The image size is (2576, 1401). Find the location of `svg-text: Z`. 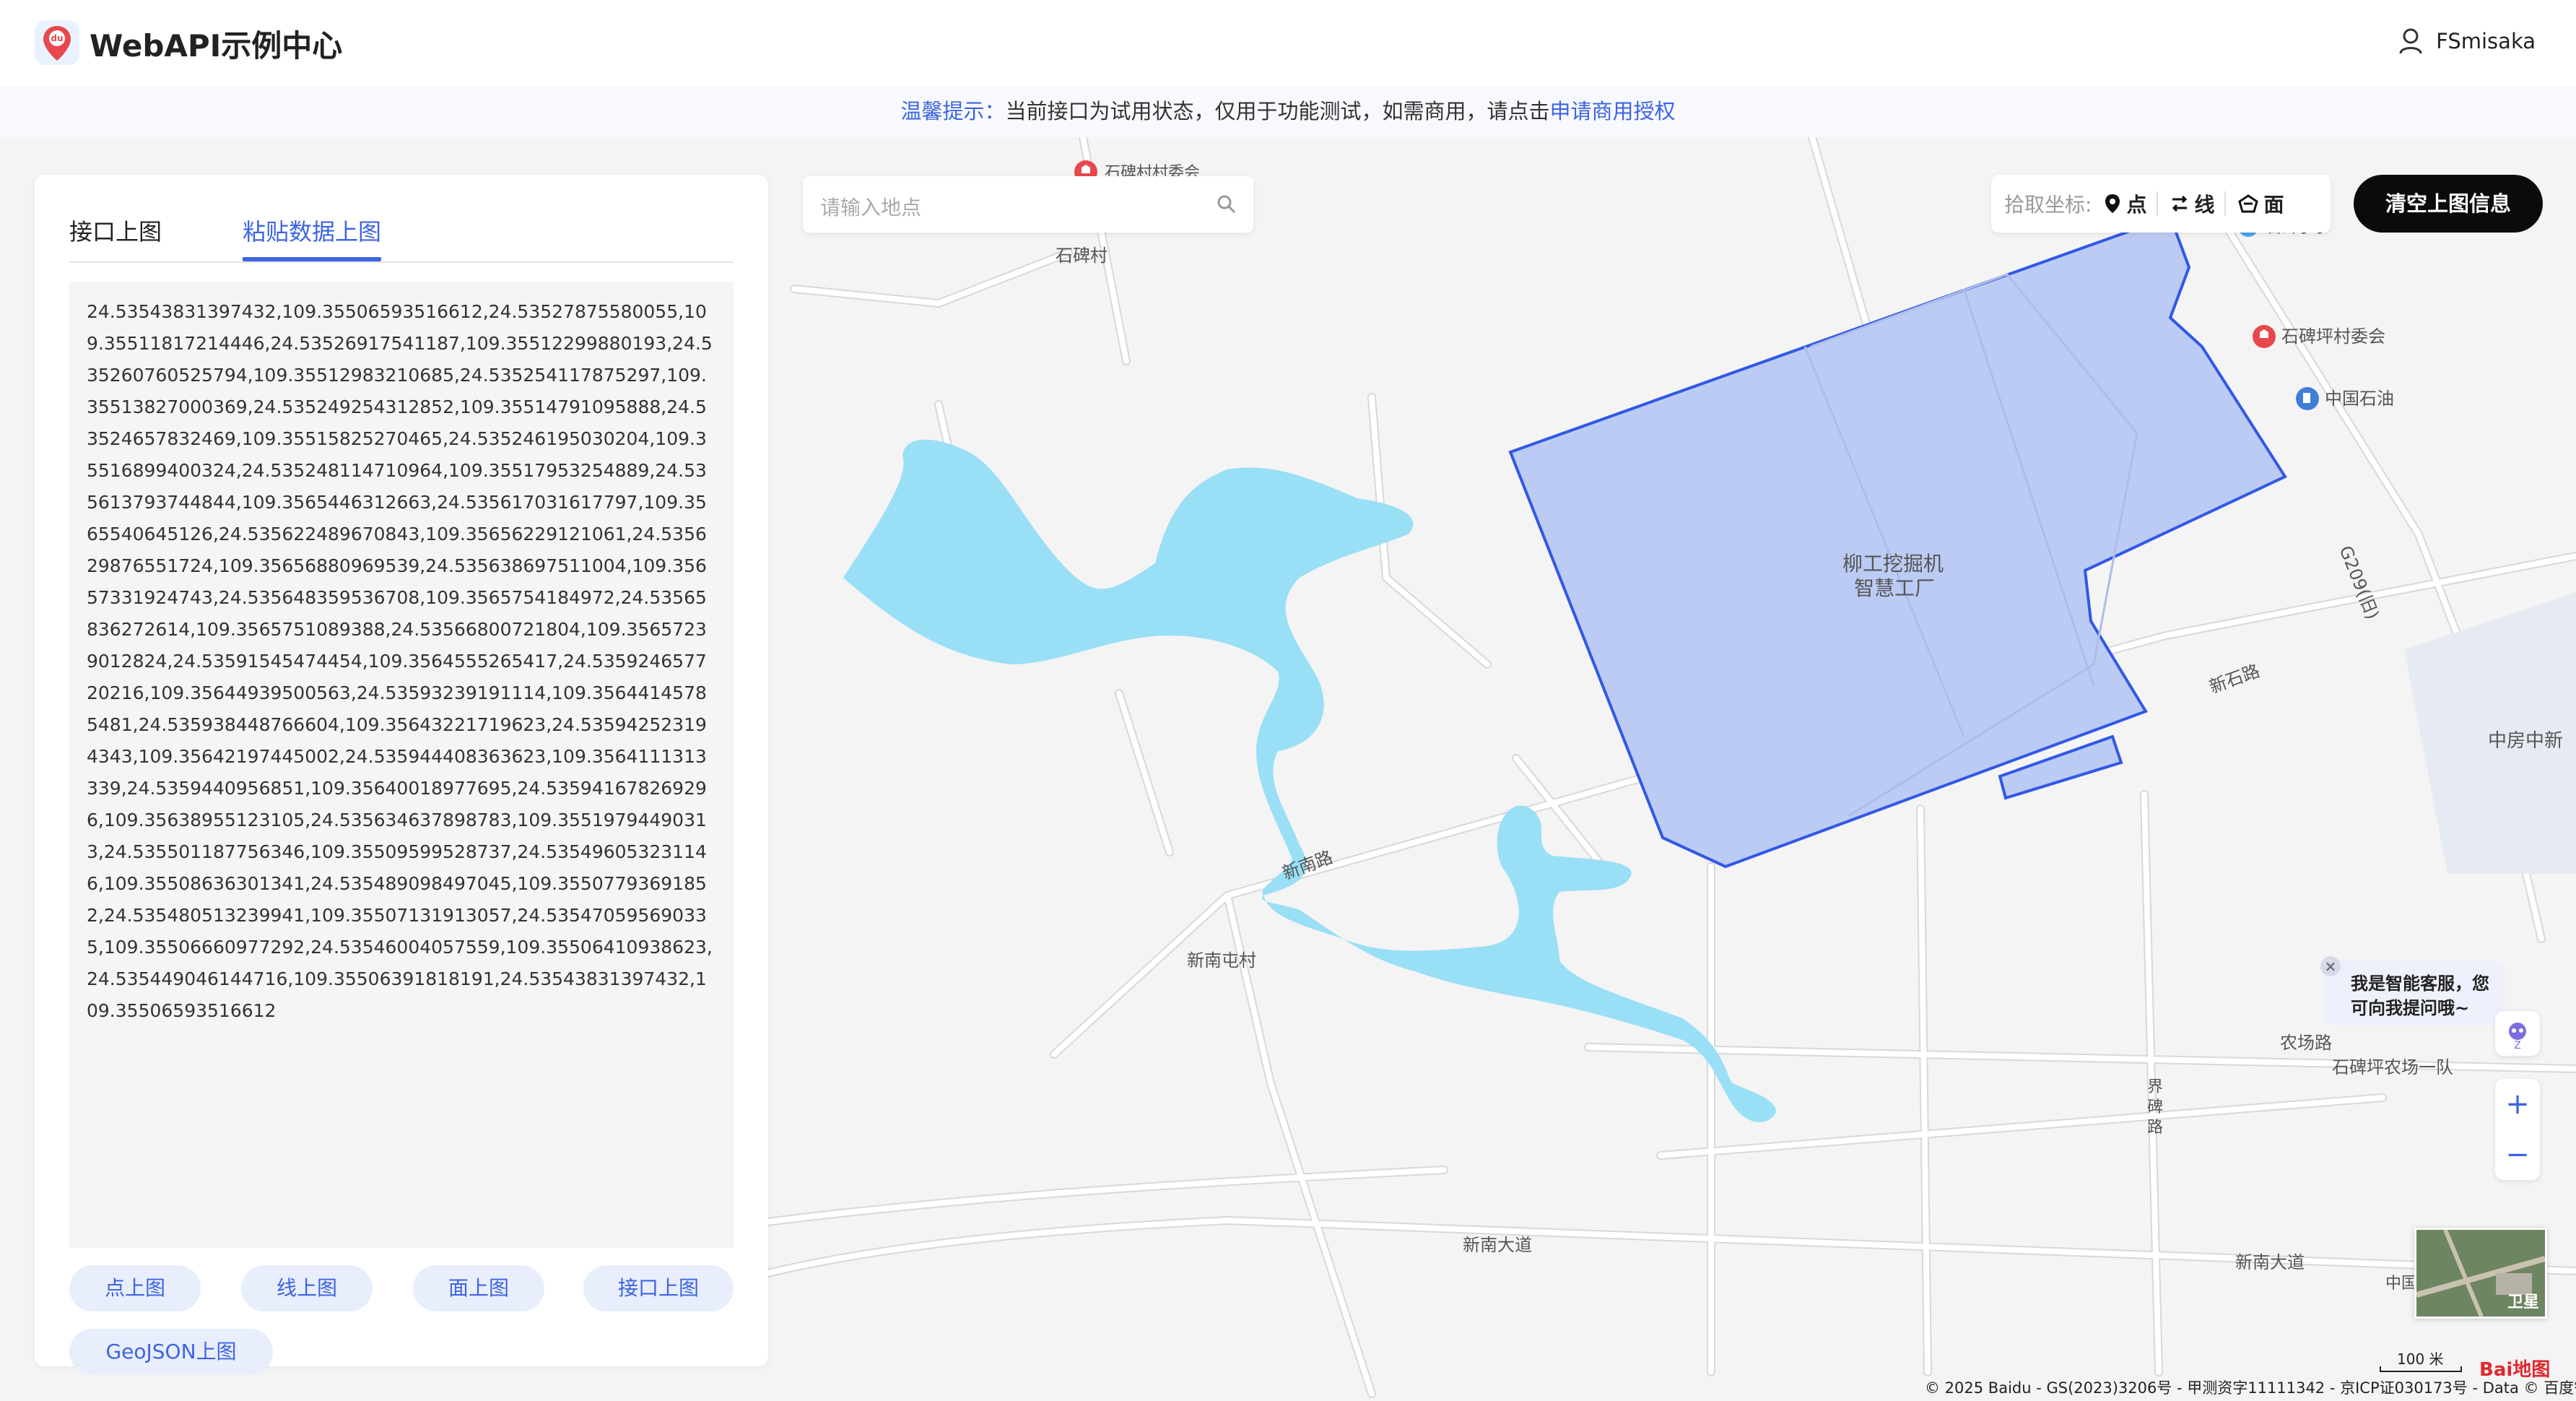

svg-text: Z is located at coordinates (2517, 1045).